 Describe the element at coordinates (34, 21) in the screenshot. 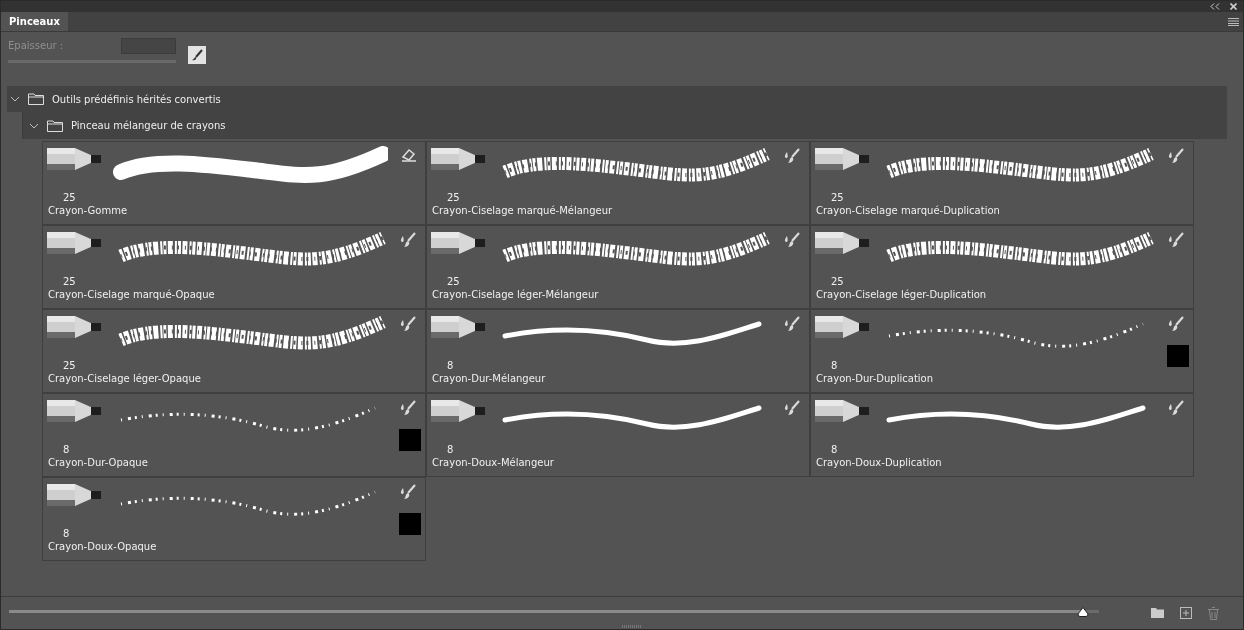

I see `panel-tab: Pinceaux` at that location.